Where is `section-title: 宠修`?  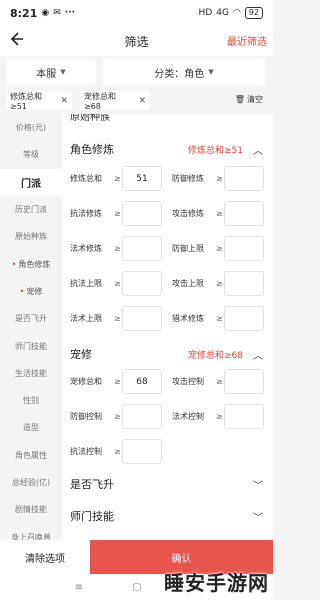 section-title: 宠修 is located at coordinates (81, 354).